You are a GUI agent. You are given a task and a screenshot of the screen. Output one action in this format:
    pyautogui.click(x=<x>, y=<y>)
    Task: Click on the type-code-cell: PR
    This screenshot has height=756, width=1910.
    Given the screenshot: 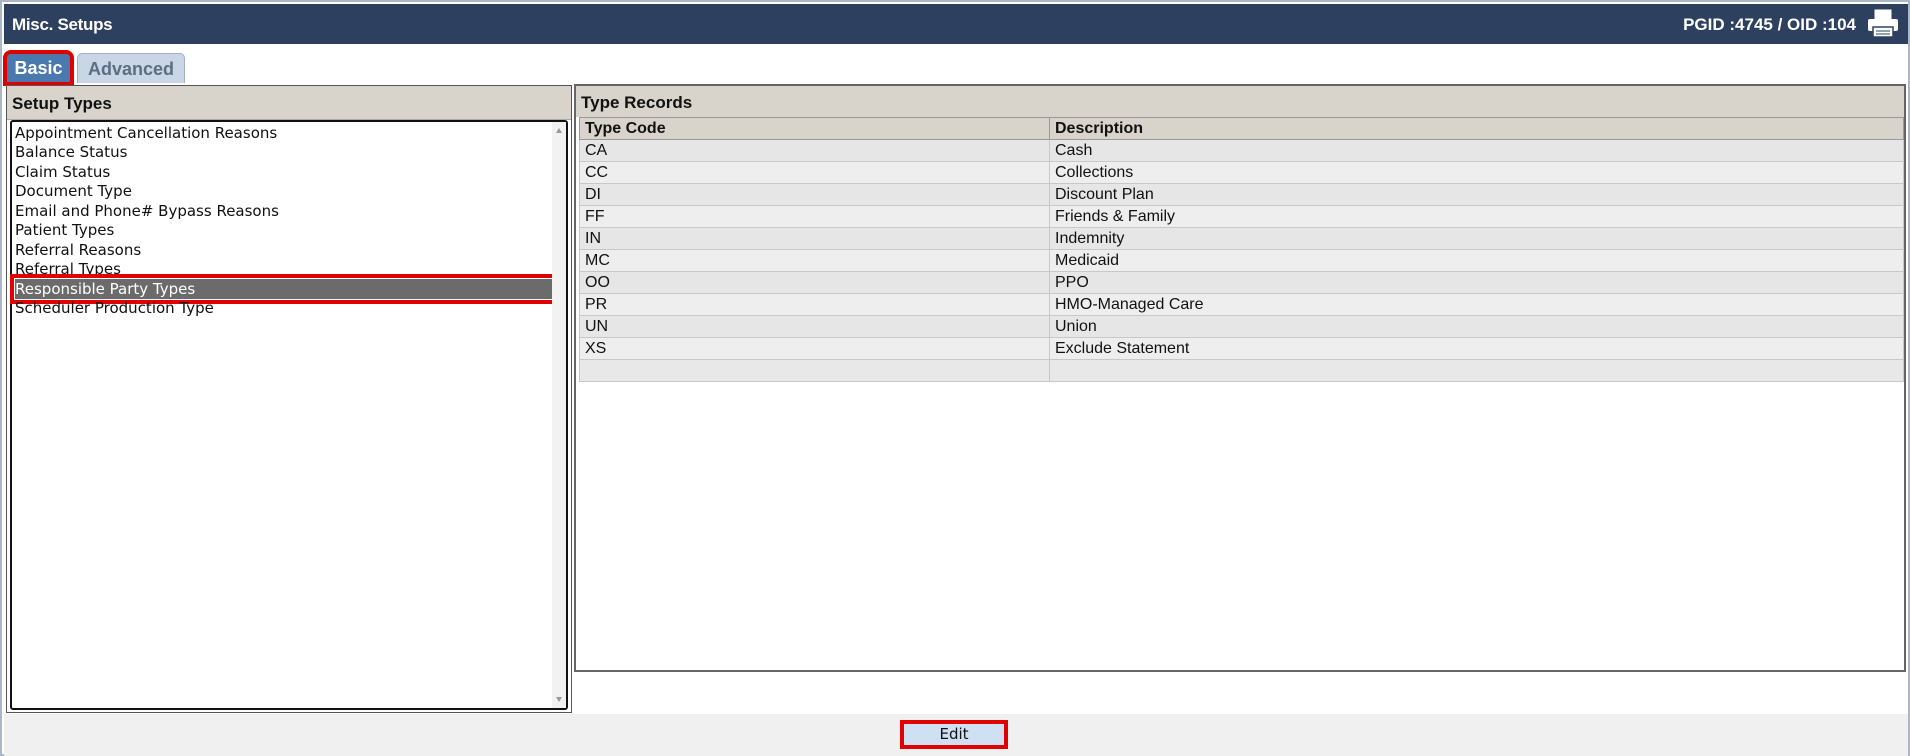 What is the action you would take?
    pyautogui.click(x=814, y=304)
    